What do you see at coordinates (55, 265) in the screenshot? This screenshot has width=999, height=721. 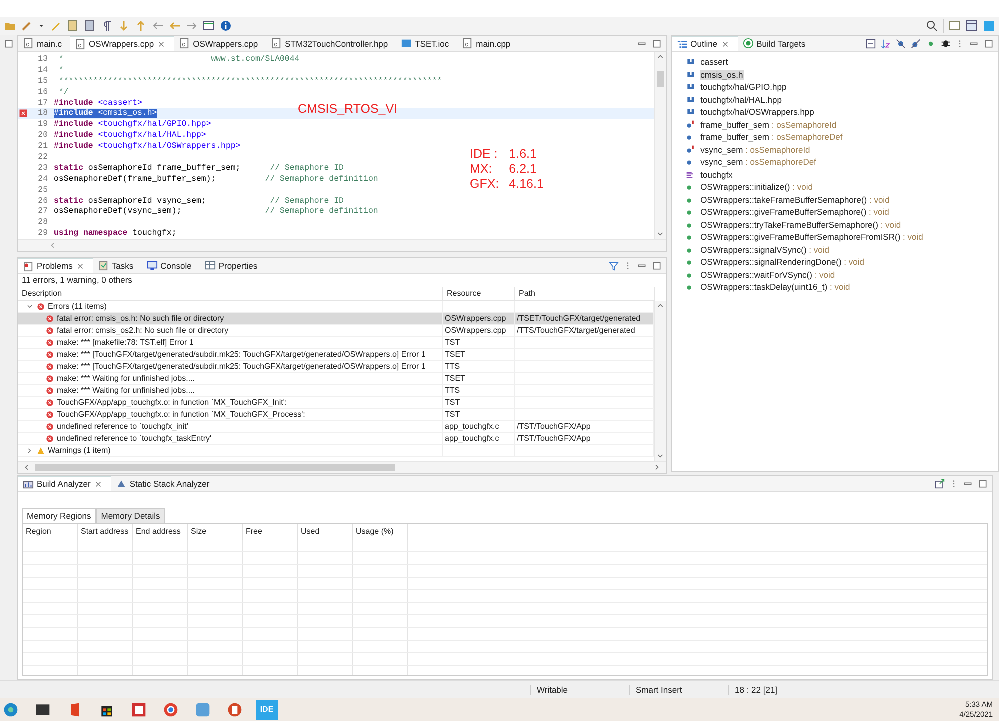 I see `tab: Problems` at bounding box center [55, 265].